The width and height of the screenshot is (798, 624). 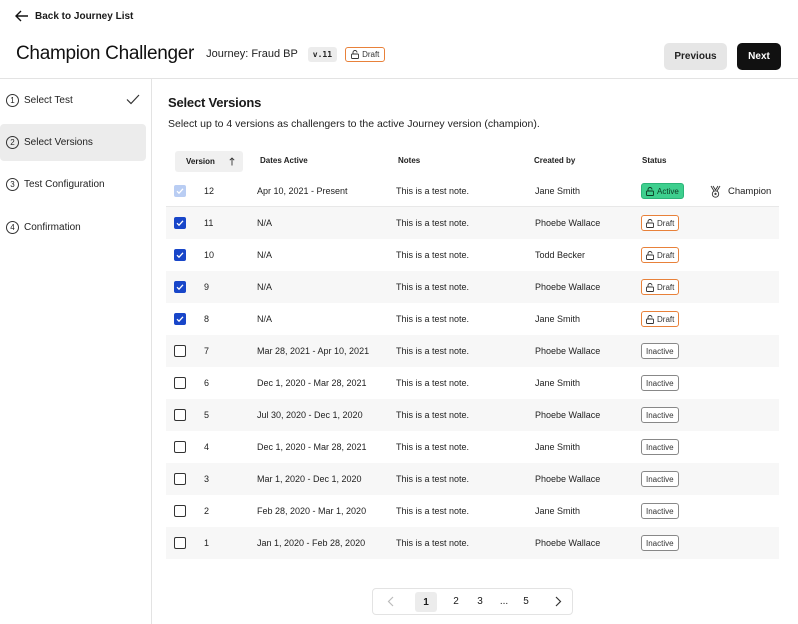 I want to click on step-select-versions: 2 Select Versions, so click(x=73, y=142).